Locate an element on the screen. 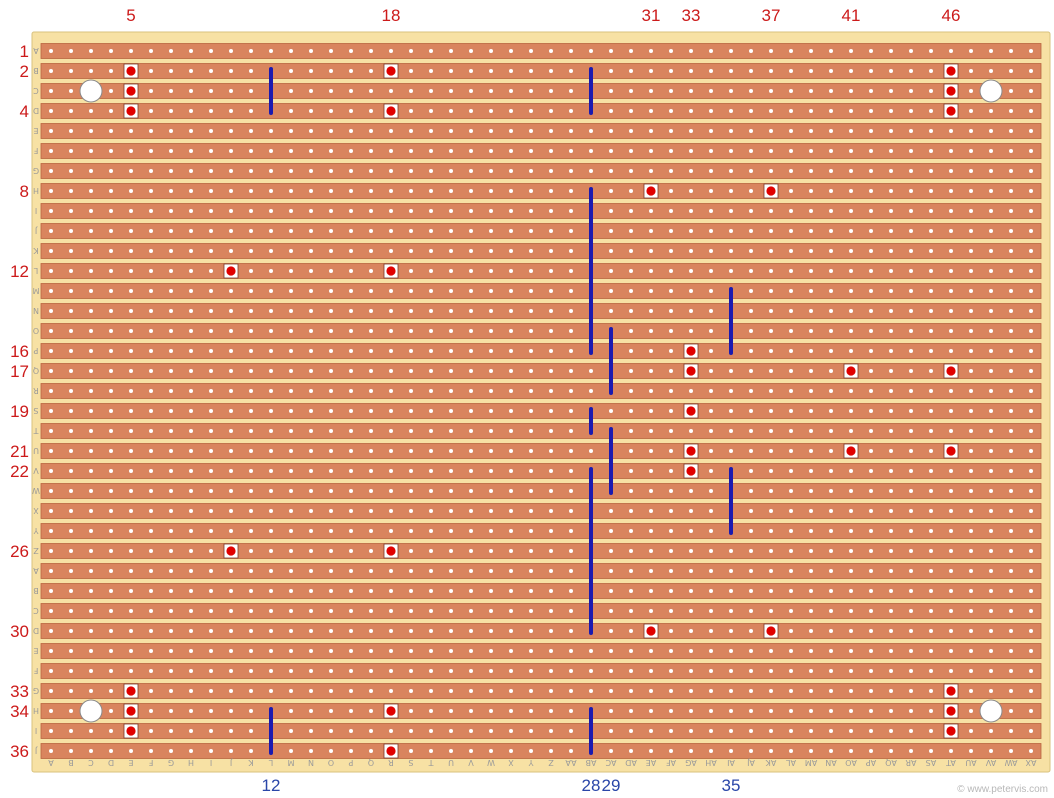  bottom-column-number: 12 is located at coordinates (271, 785).